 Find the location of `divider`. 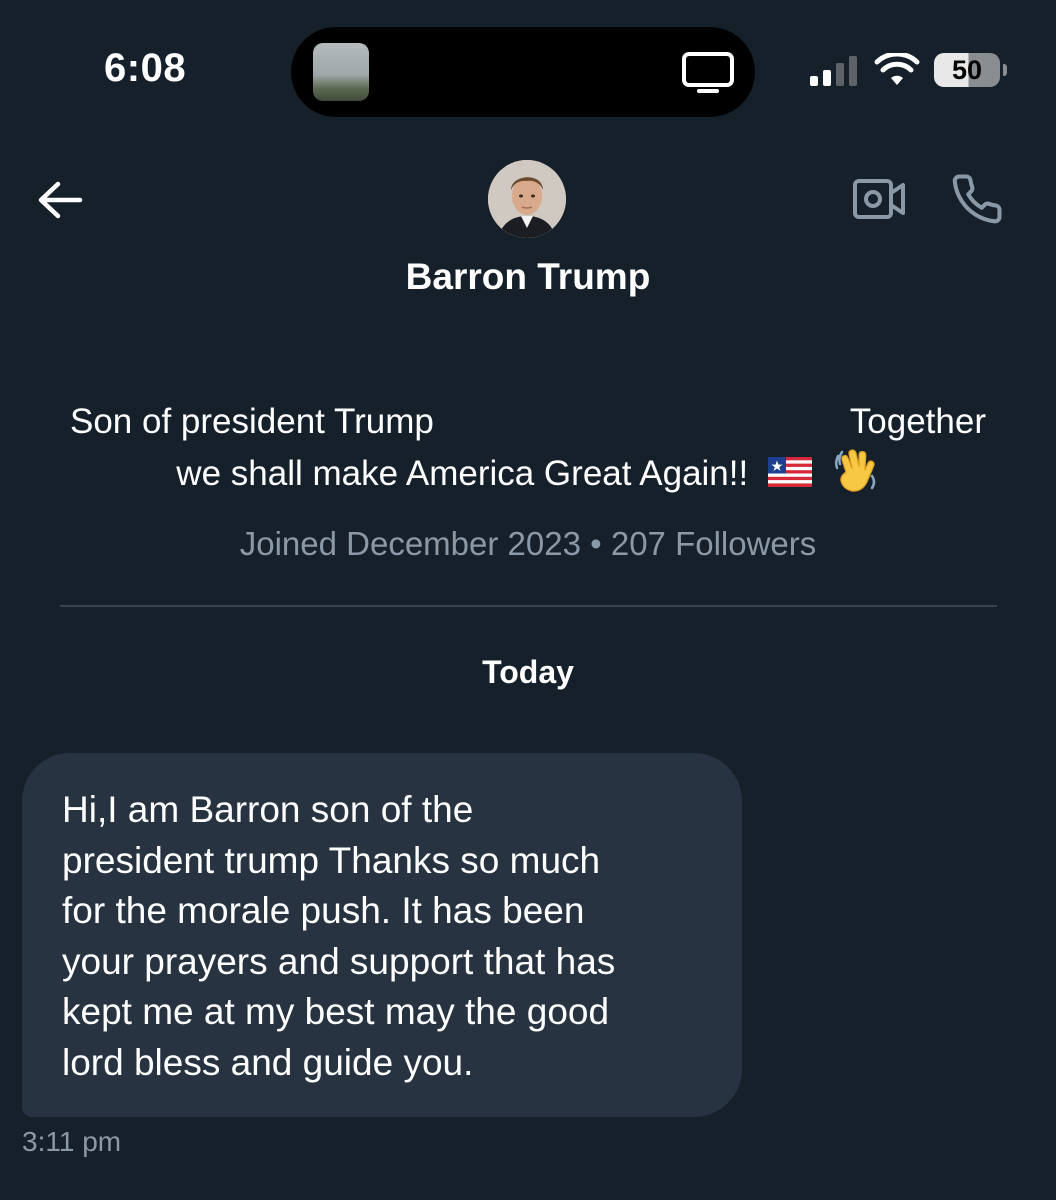

divider is located at coordinates (528, 606).